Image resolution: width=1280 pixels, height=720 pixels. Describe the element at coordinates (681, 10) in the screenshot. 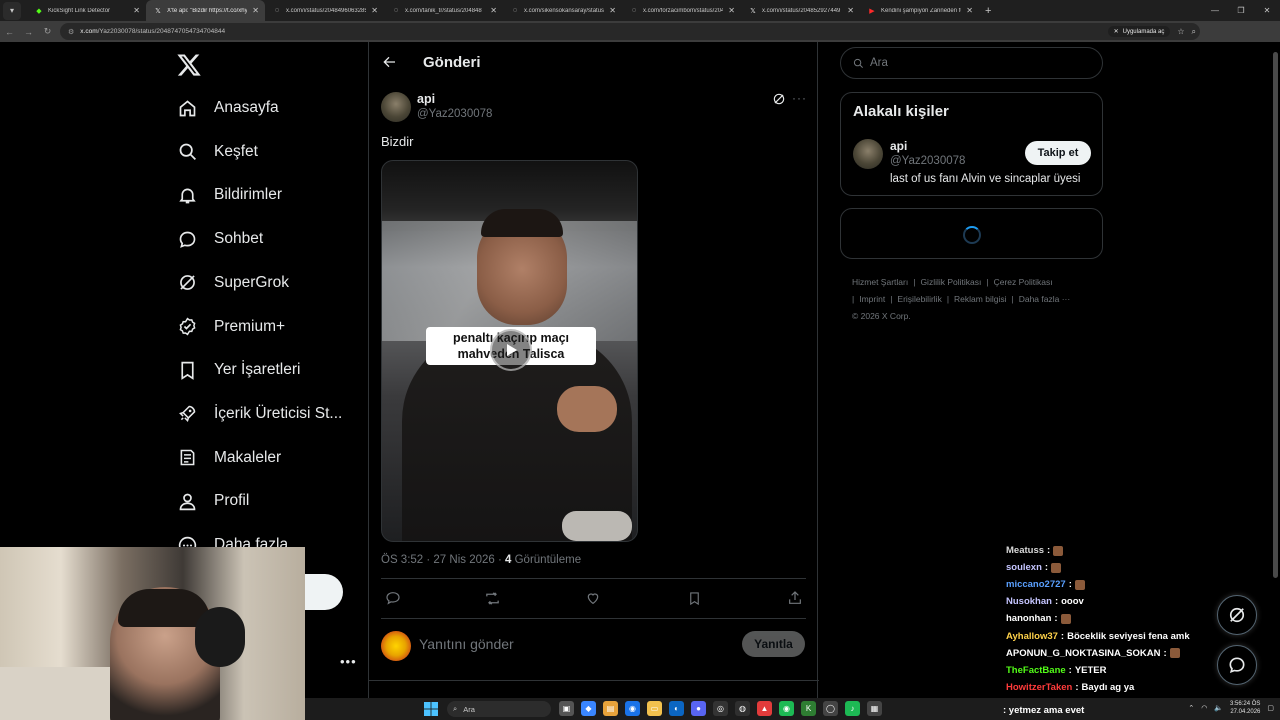

I see `browser-tab: ◌ x.com/forzacimbom/status/204 ✕` at that location.